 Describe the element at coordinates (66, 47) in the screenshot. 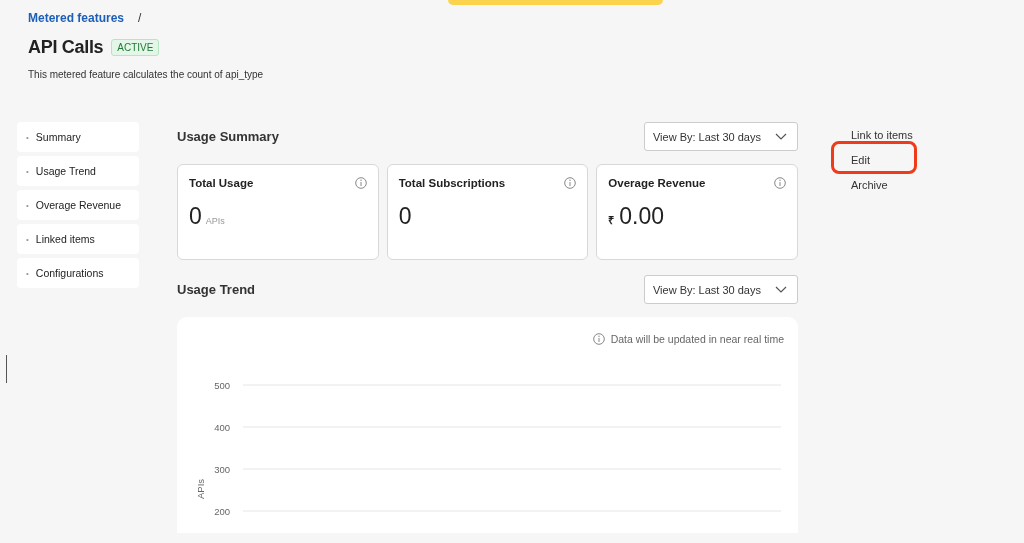

I see `page-title: API Calls` at that location.